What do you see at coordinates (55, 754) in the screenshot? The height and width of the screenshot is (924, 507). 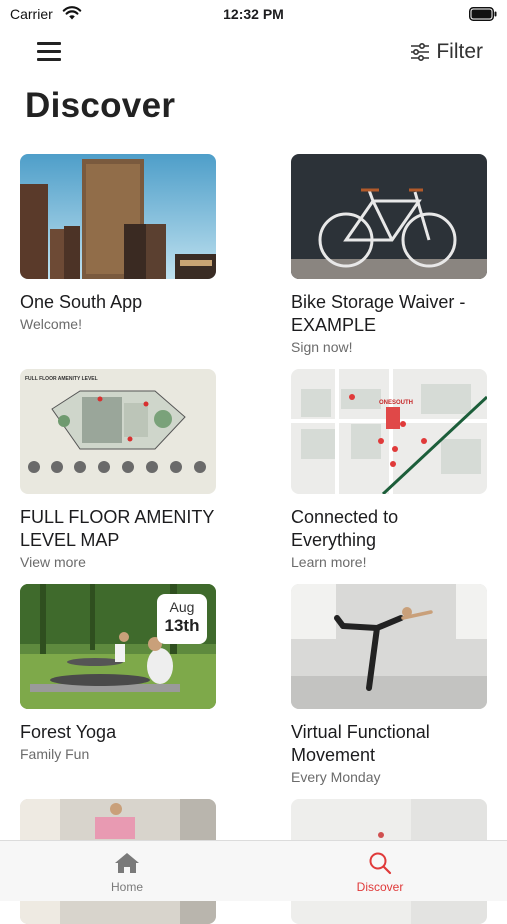 I see `card-subtitle: Family Fun` at bounding box center [55, 754].